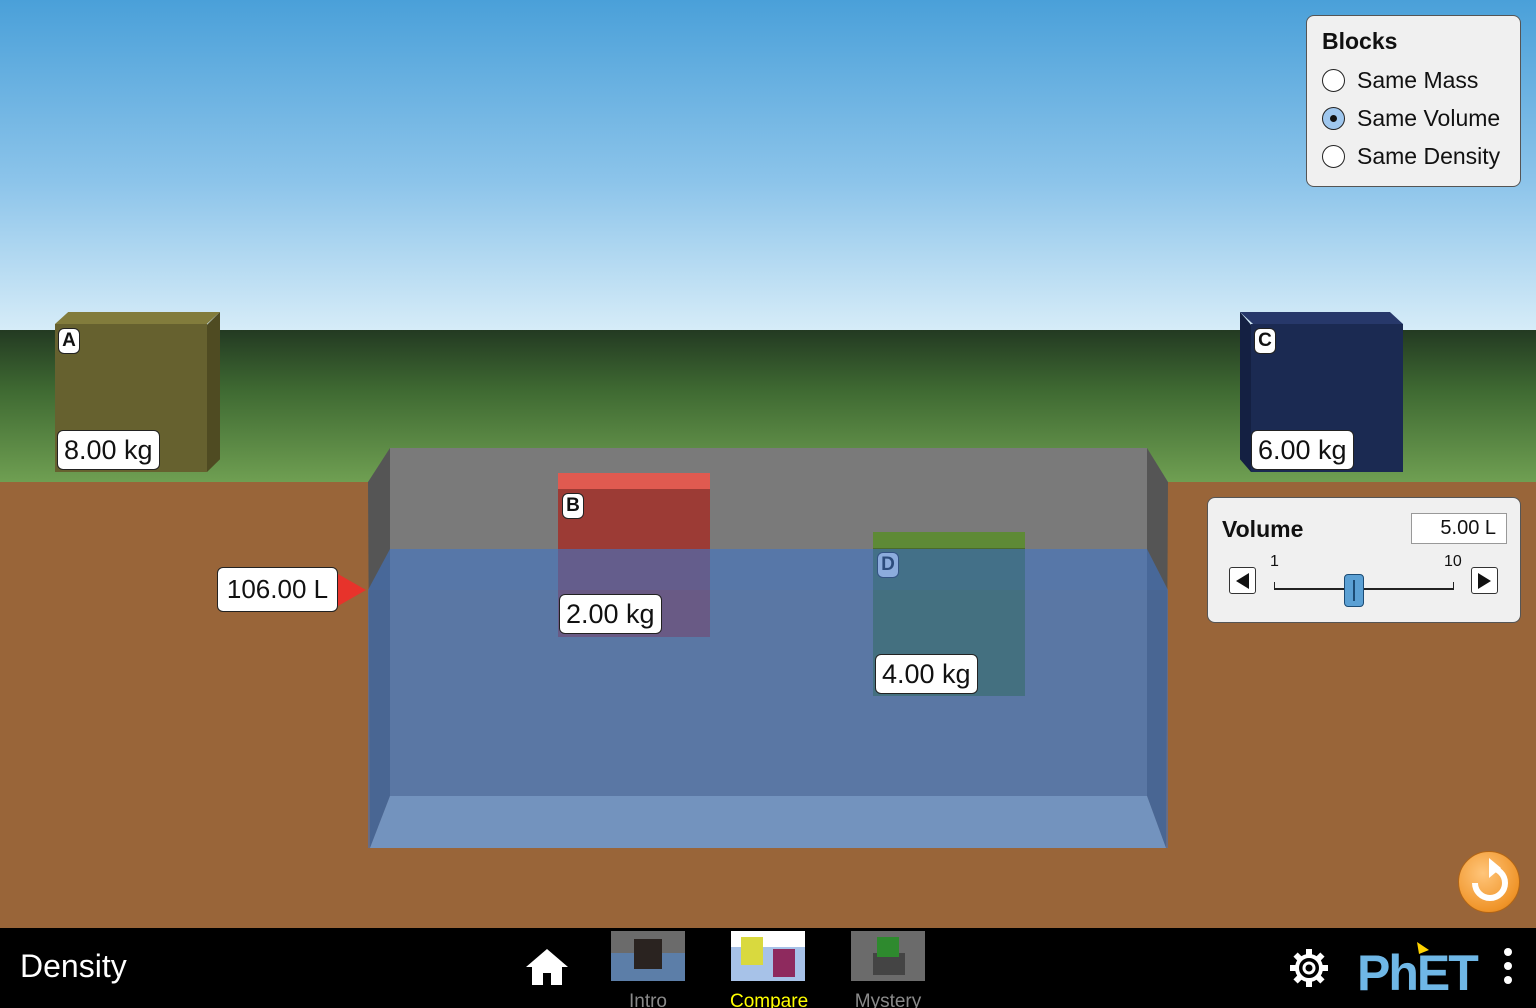 The width and height of the screenshot is (1536, 1008). I want to click on radio-same-volume: Same Volume, so click(1413, 118).